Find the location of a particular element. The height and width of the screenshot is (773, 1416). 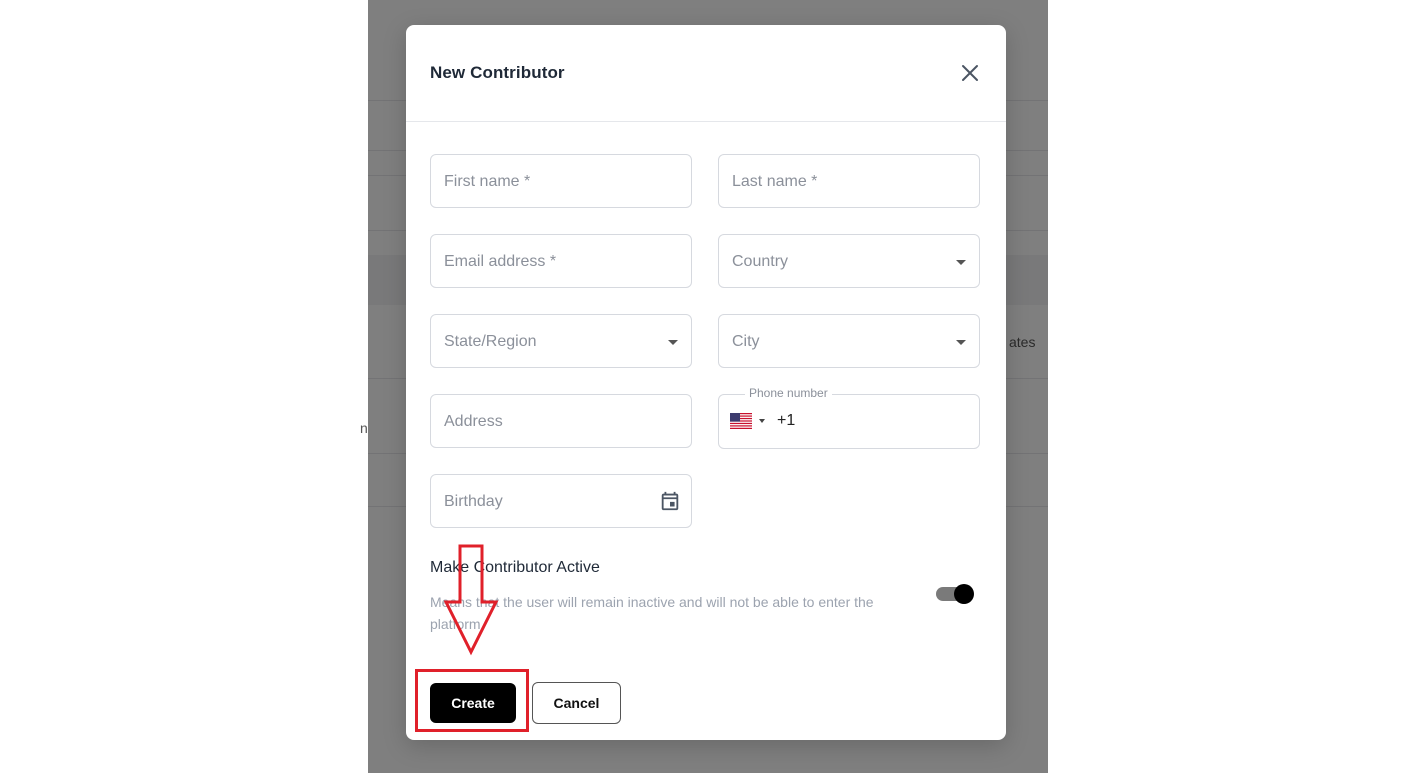

last-name-placeholder: Last name * is located at coordinates (775, 181).